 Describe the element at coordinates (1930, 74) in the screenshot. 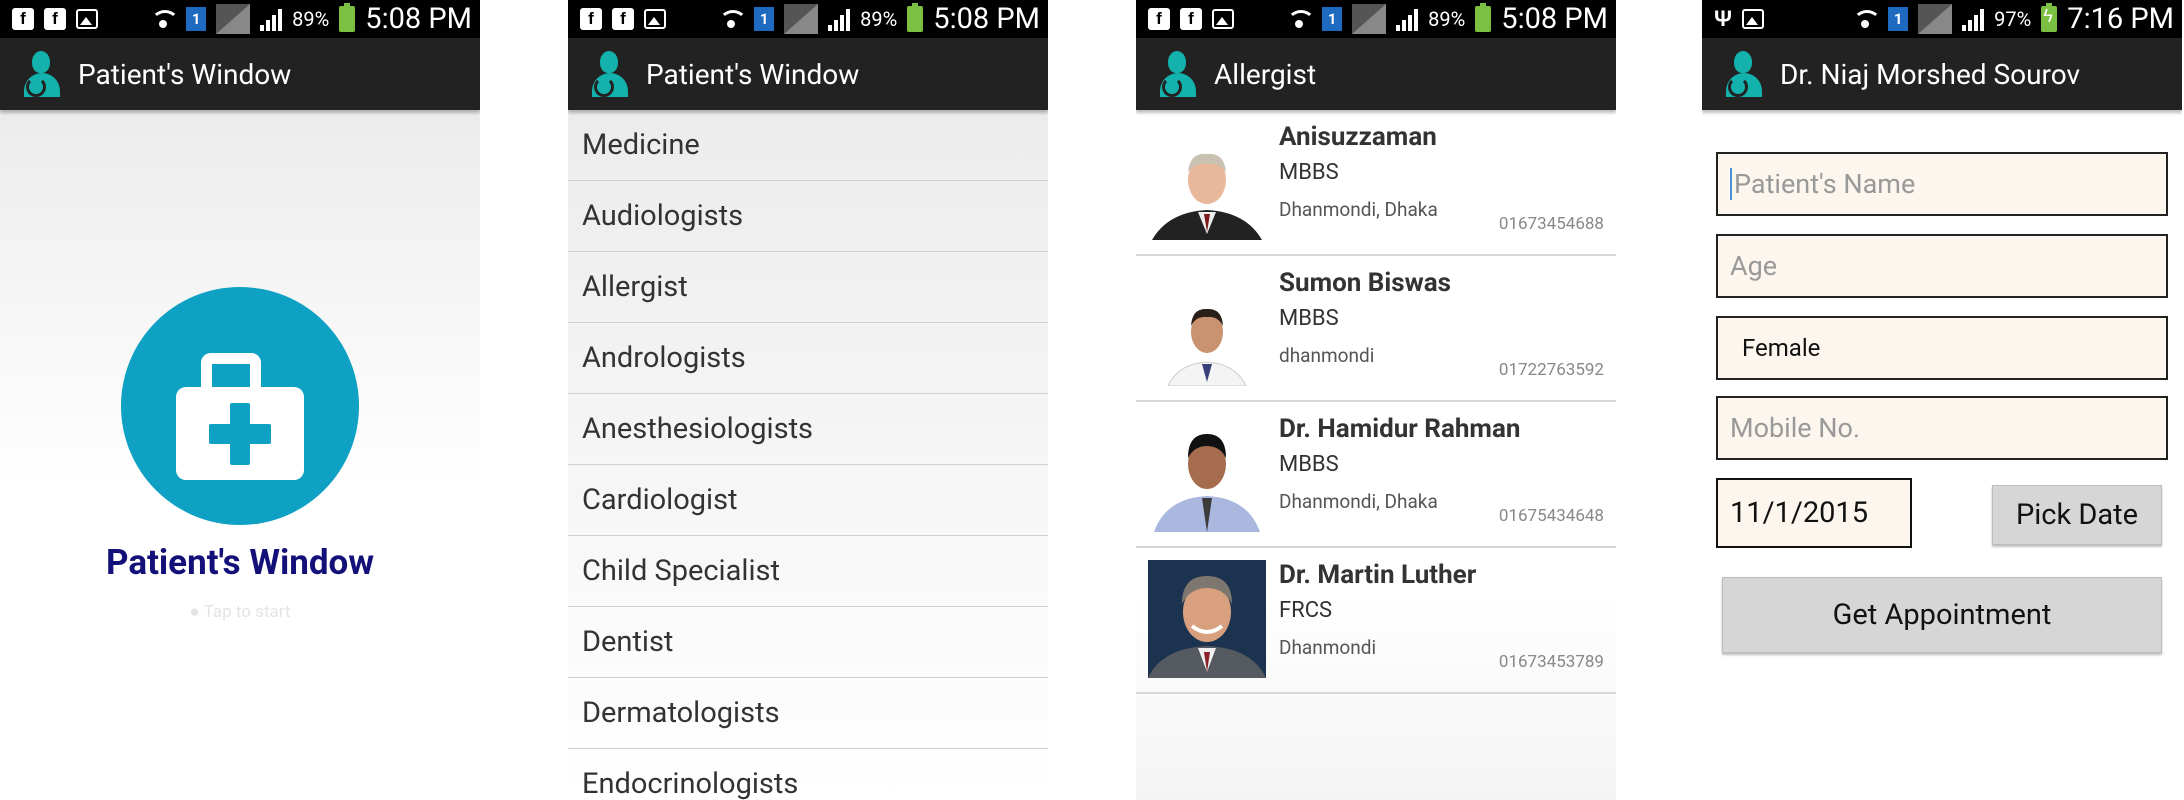

I see `action-bar-title: Dr. Niaj Morshed Sourov` at that location.